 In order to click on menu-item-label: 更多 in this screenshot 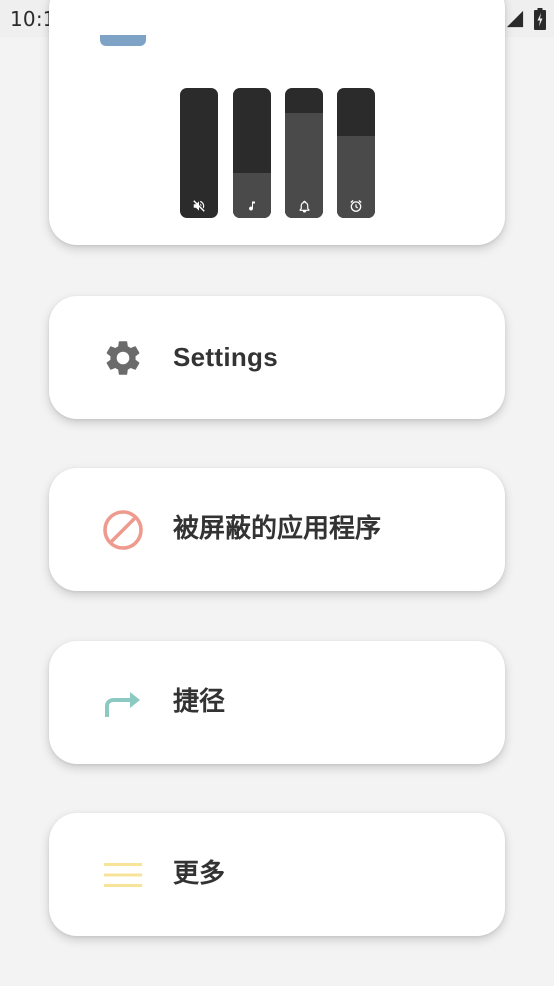, I will do `click(199, 874)`.